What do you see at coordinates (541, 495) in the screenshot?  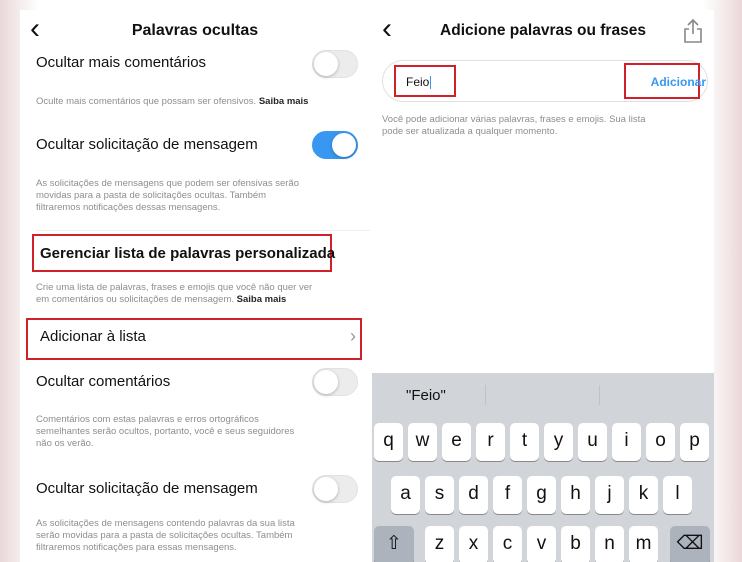 I see `key-g: g` at bounding box center [541, 495].